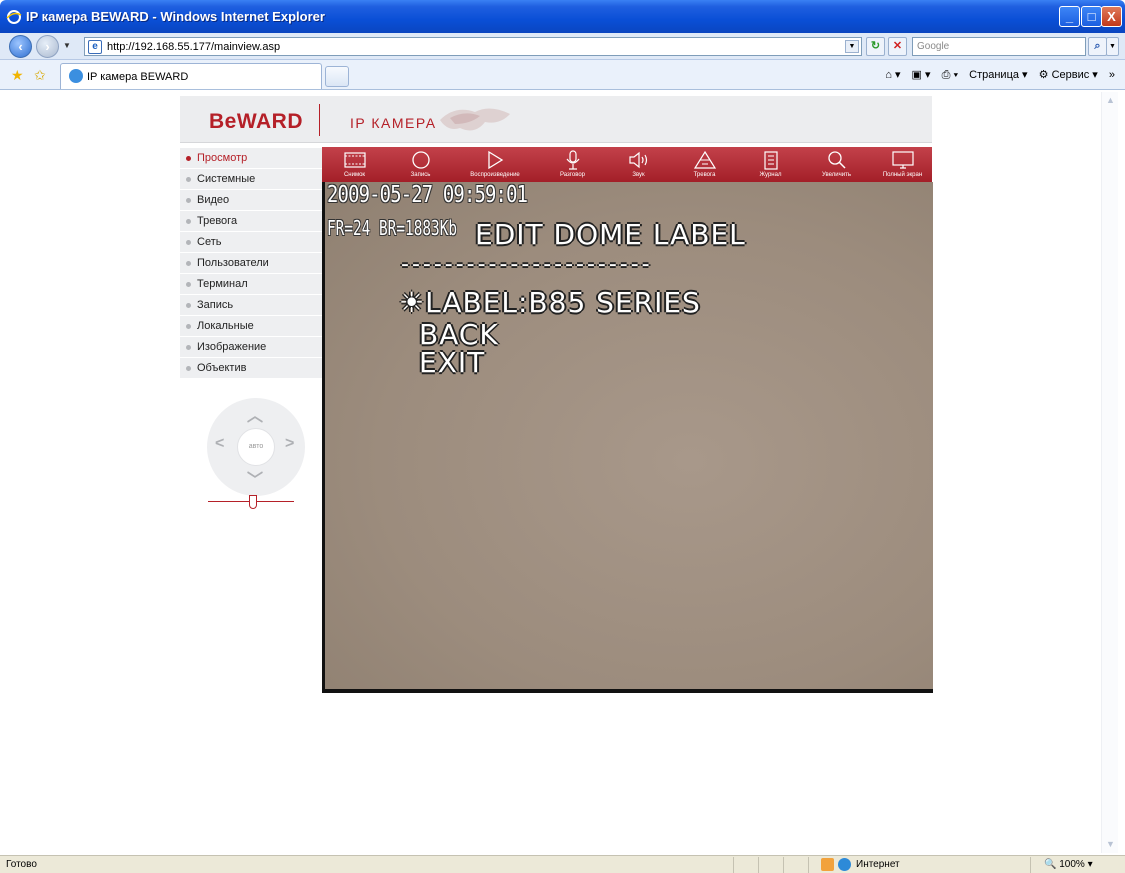 This screenshot has width=1125, height=873. I want to click on ptz-control: ︿ ﹀ < > авто, so click(256, 447).